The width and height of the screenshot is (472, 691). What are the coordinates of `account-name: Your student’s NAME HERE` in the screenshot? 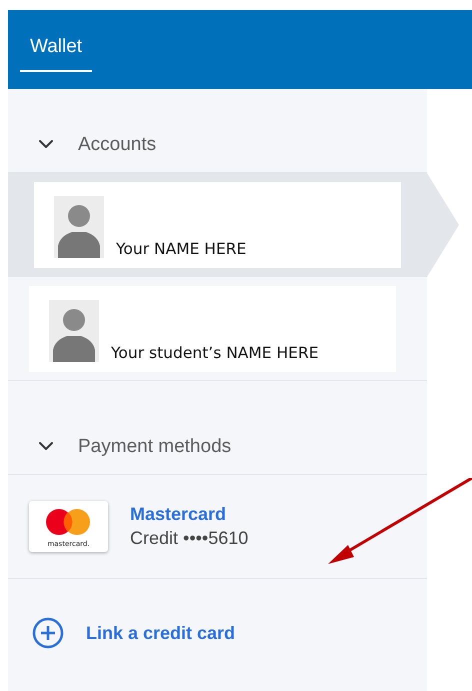 It's located at (215, 353).